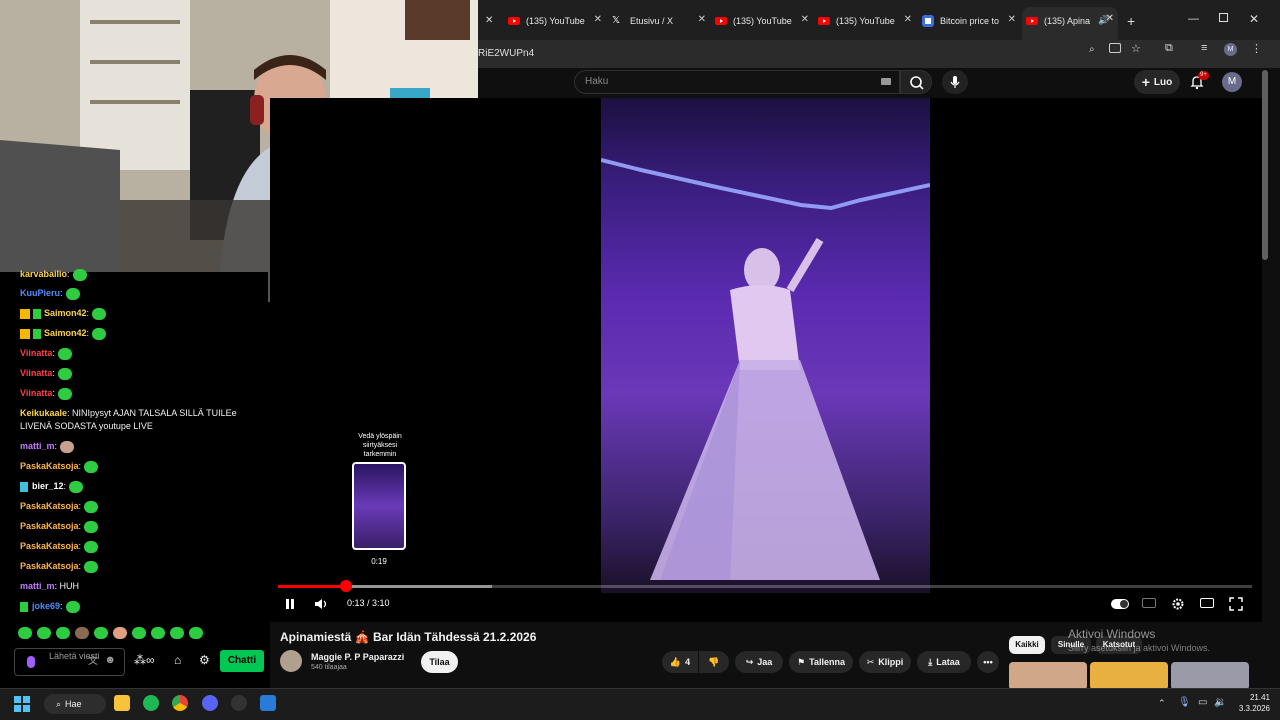 Image resolution: width=1280 pixels, height=720 pixels. I want to click on install-app-icon, so click(1115, 48).